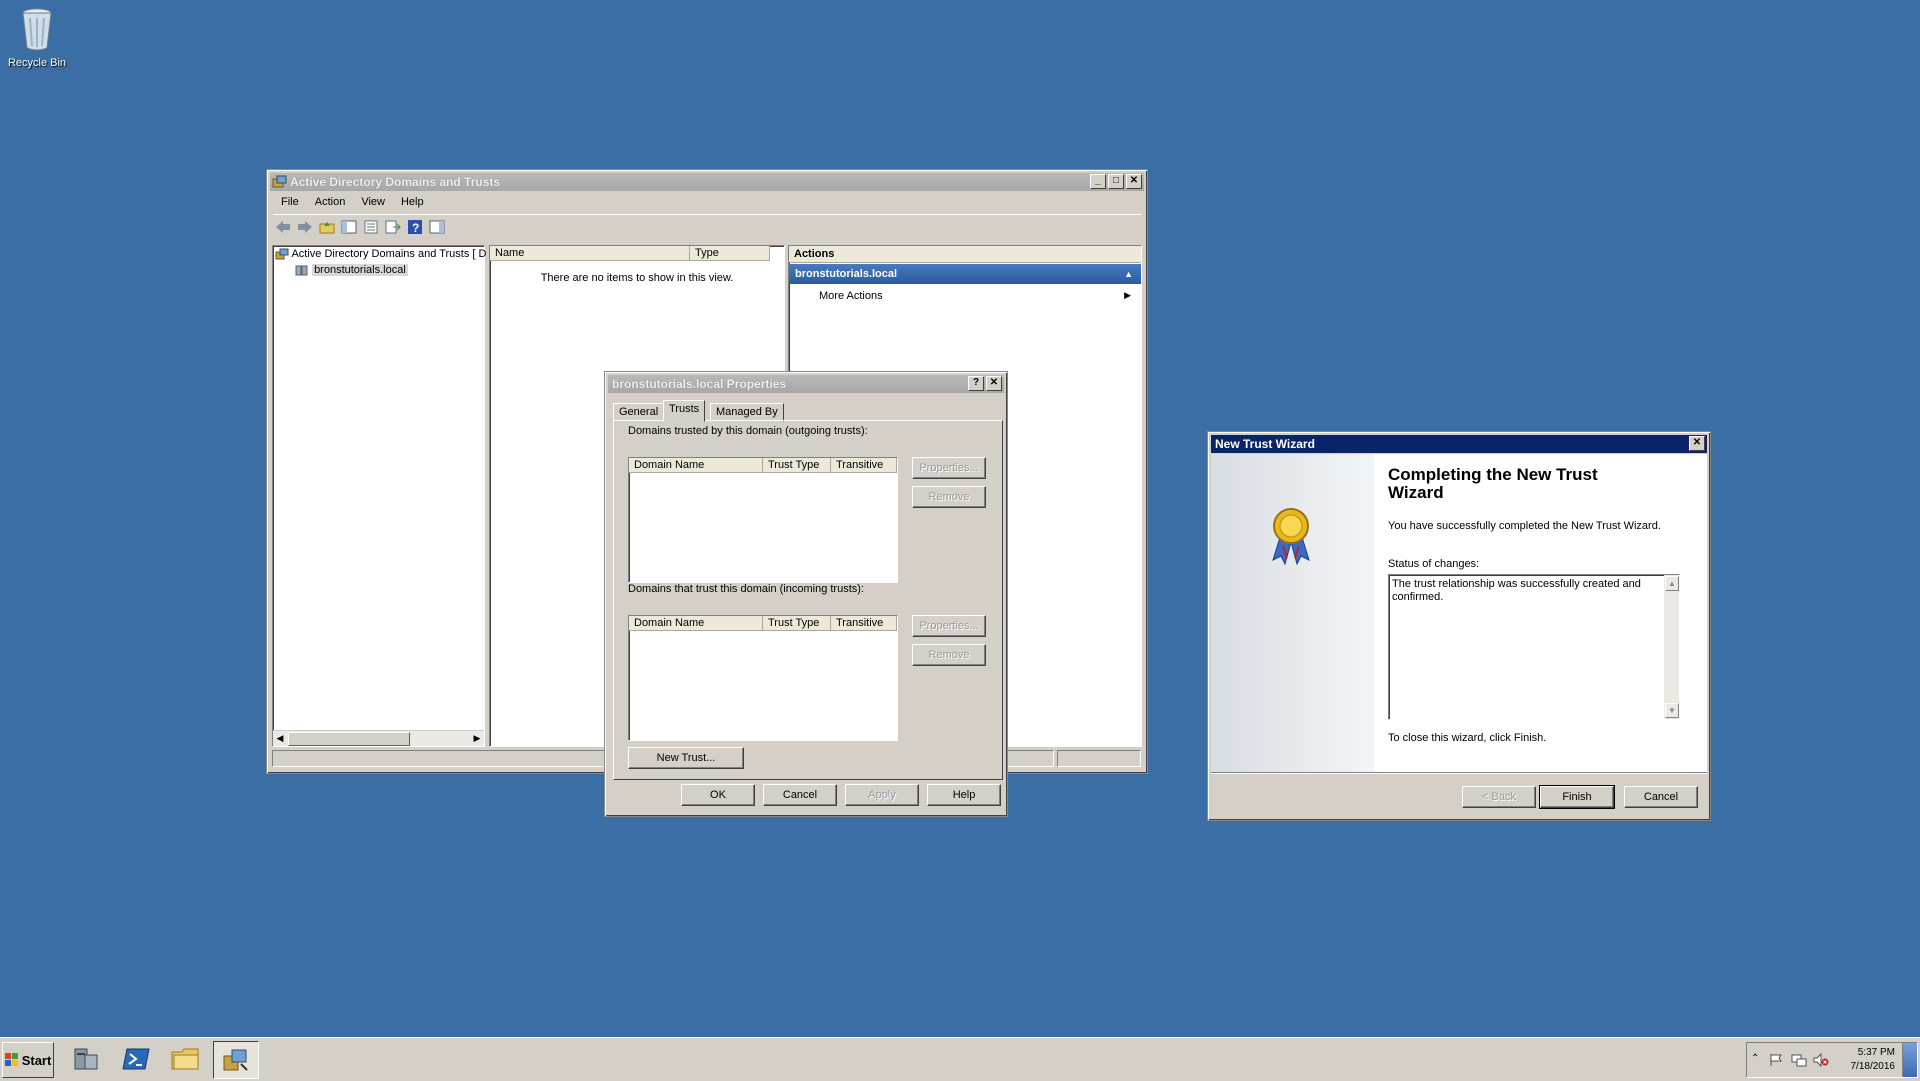 The width and height of the screenshot is (1920, 1081). What do you see at coordinates (696, 623) in the screenshot?
I see `in-col-domain: Domain Name` at bounding box center [696, 623].